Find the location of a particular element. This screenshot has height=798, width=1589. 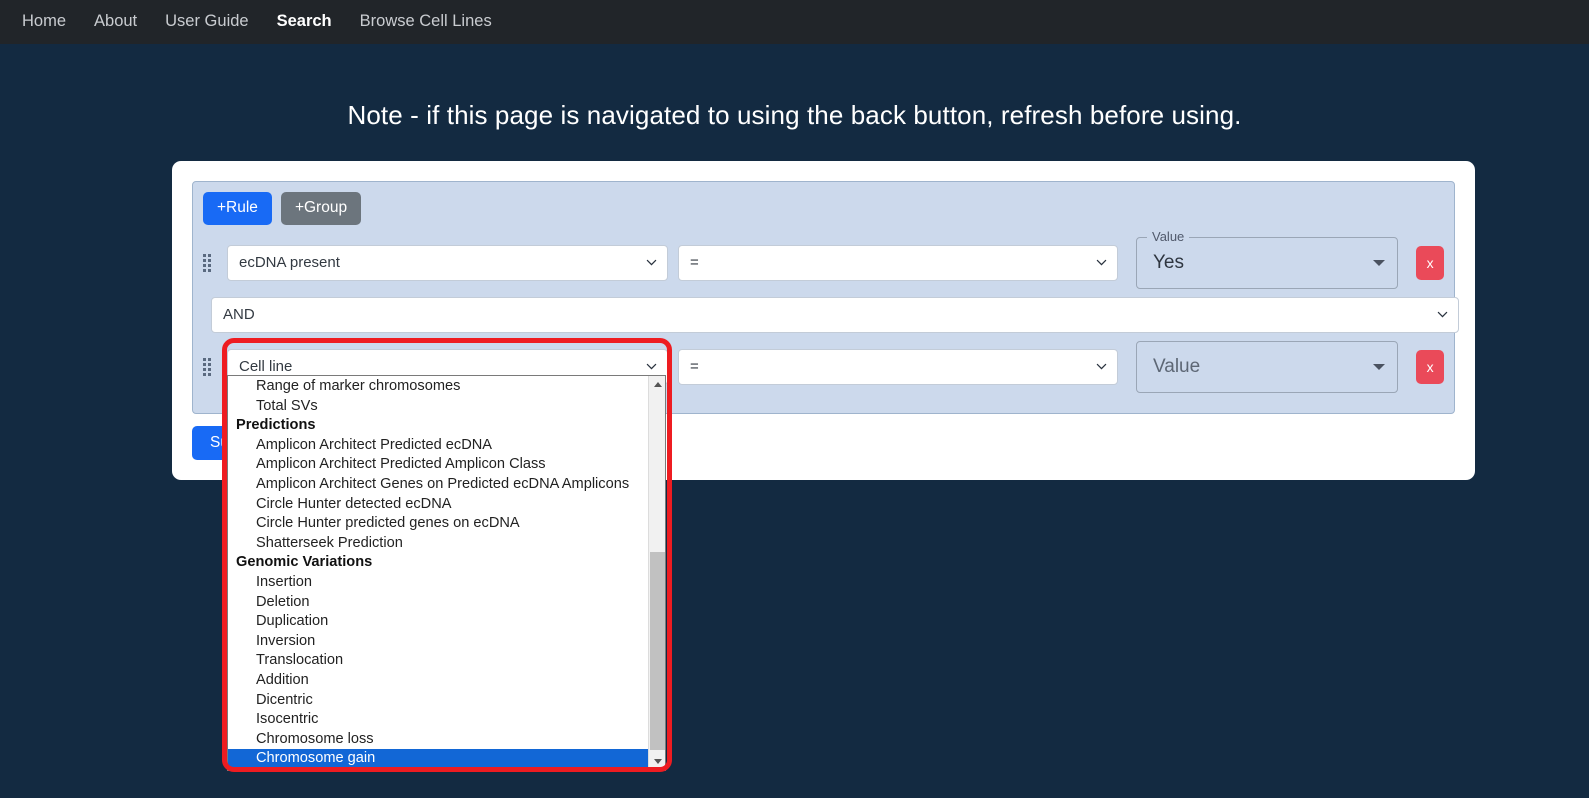

dropdown-option: Chromosome gain is located at coordinates (438, 759).